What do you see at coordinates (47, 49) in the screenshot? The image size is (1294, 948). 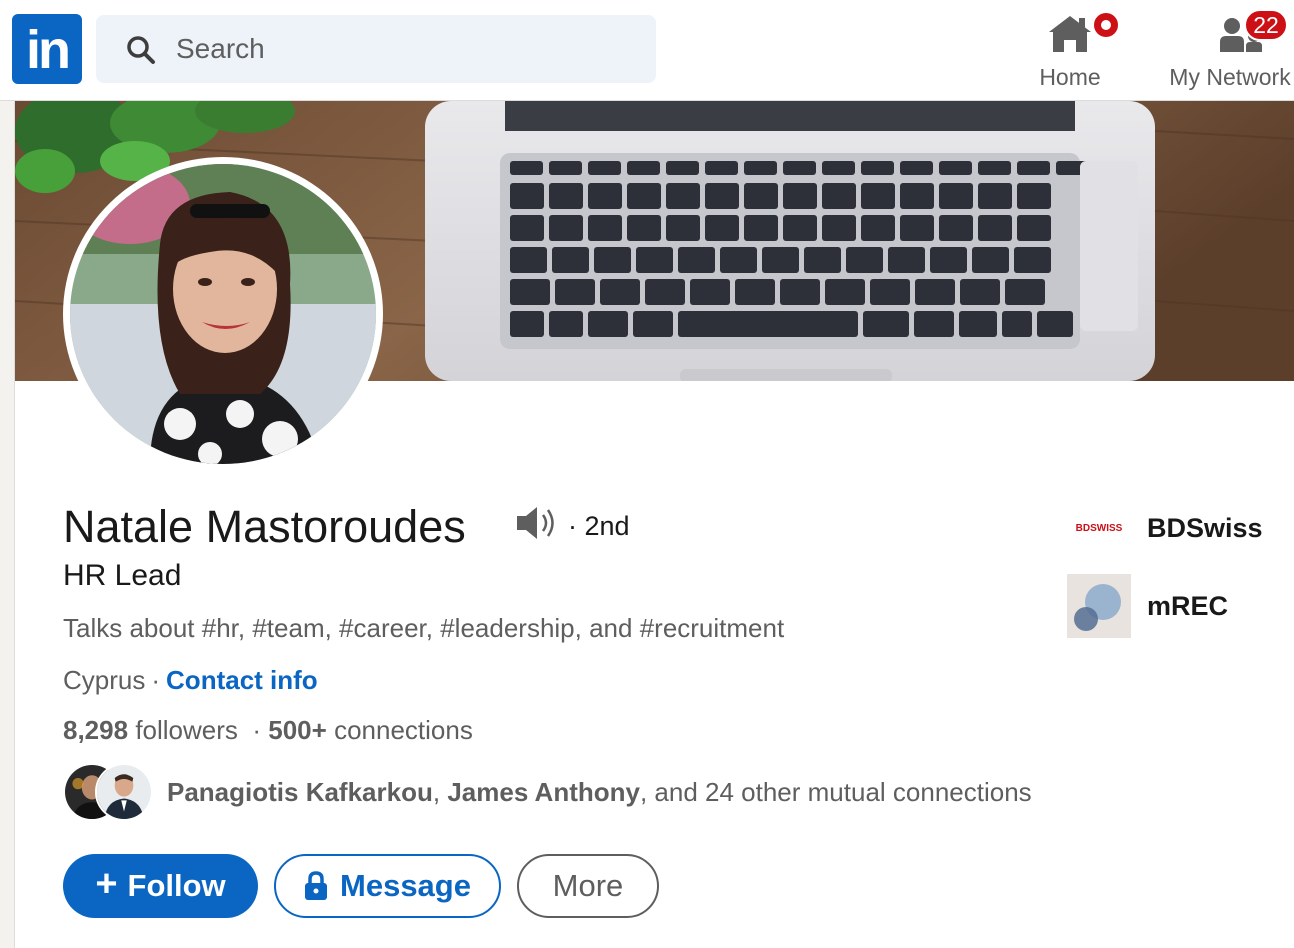 I see `linkedin-logo: in` at bounding box center [47, 49].